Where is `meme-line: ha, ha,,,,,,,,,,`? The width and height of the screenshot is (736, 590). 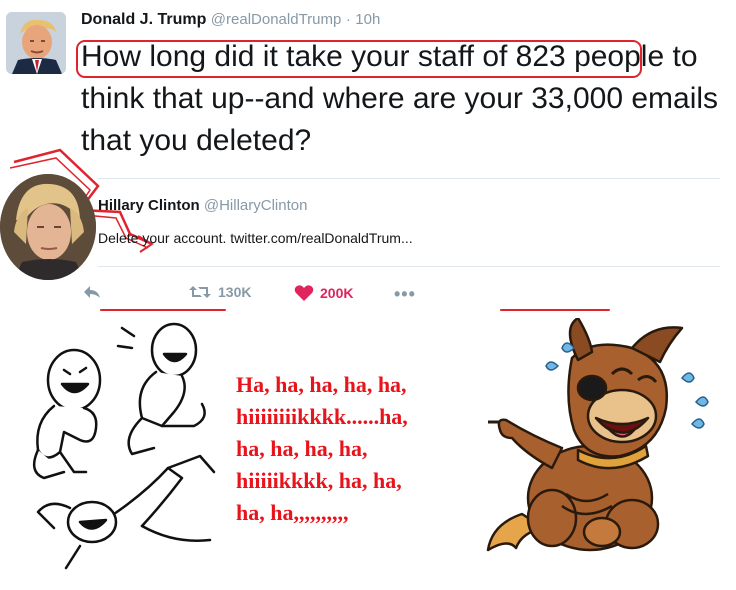 meme-line: ha, ha,,,,,,,,,, is located at coordinates (292, 512).